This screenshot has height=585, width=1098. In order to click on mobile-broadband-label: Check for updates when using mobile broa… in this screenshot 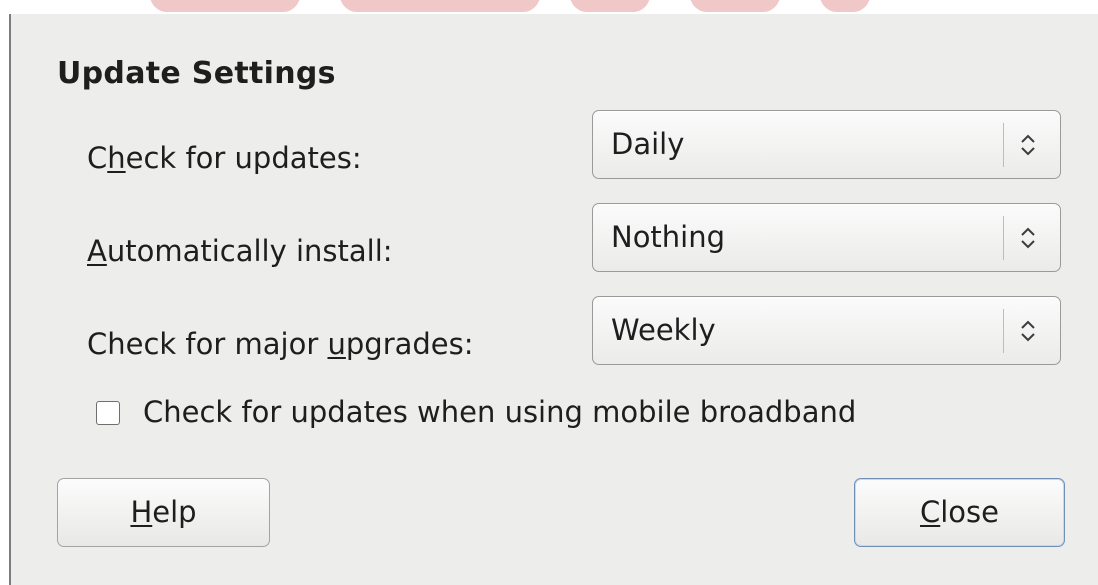, I will do `click(499, 412)`.